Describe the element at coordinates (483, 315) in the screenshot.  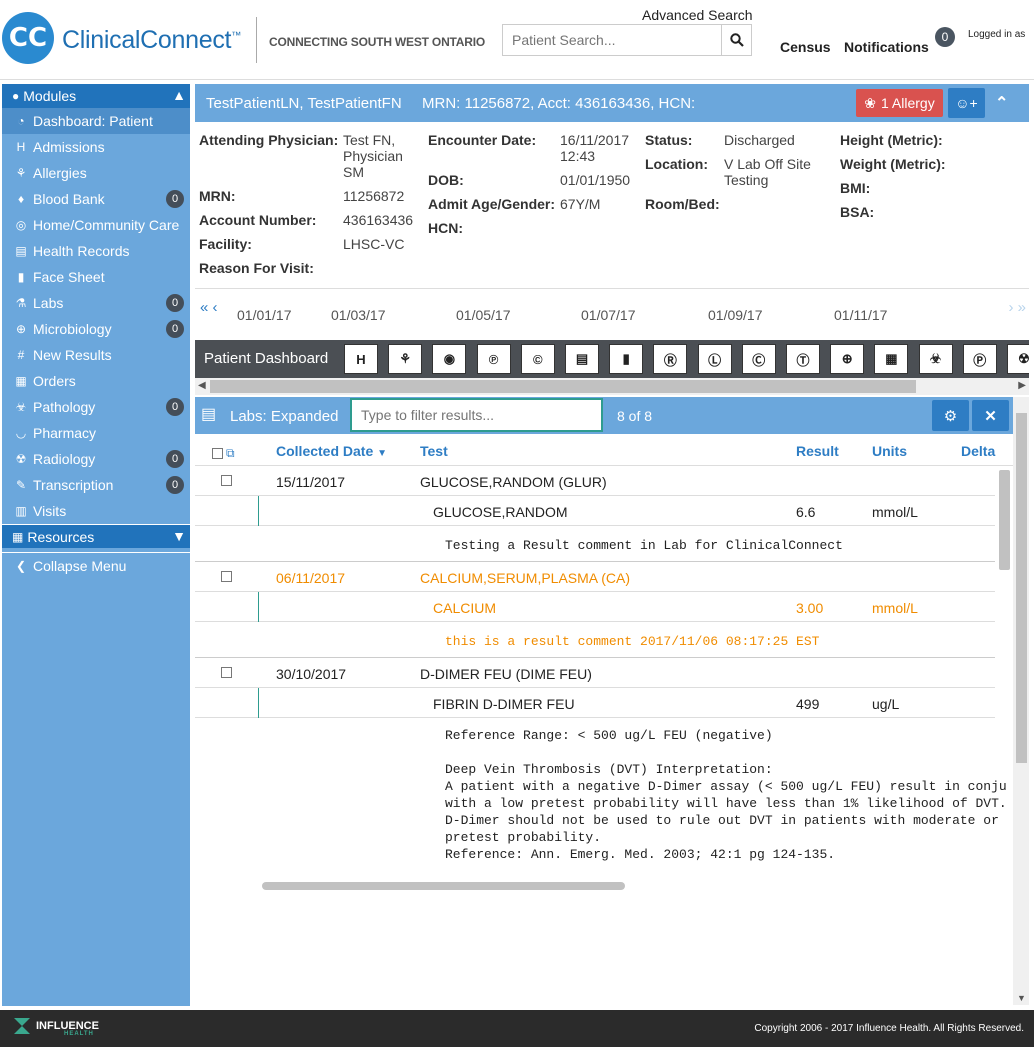
I see `timeline-date: 01/05/17` at that location.